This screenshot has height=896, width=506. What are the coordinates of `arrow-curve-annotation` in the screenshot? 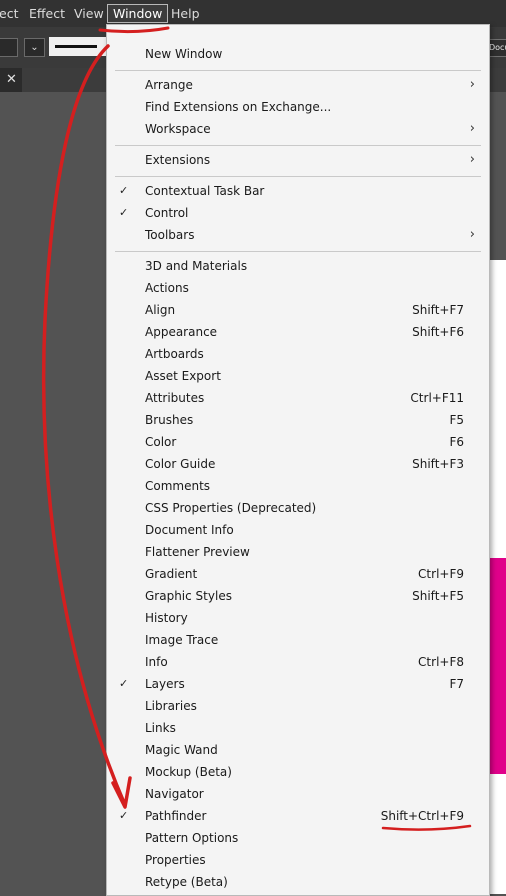 It's located at (84, 425).